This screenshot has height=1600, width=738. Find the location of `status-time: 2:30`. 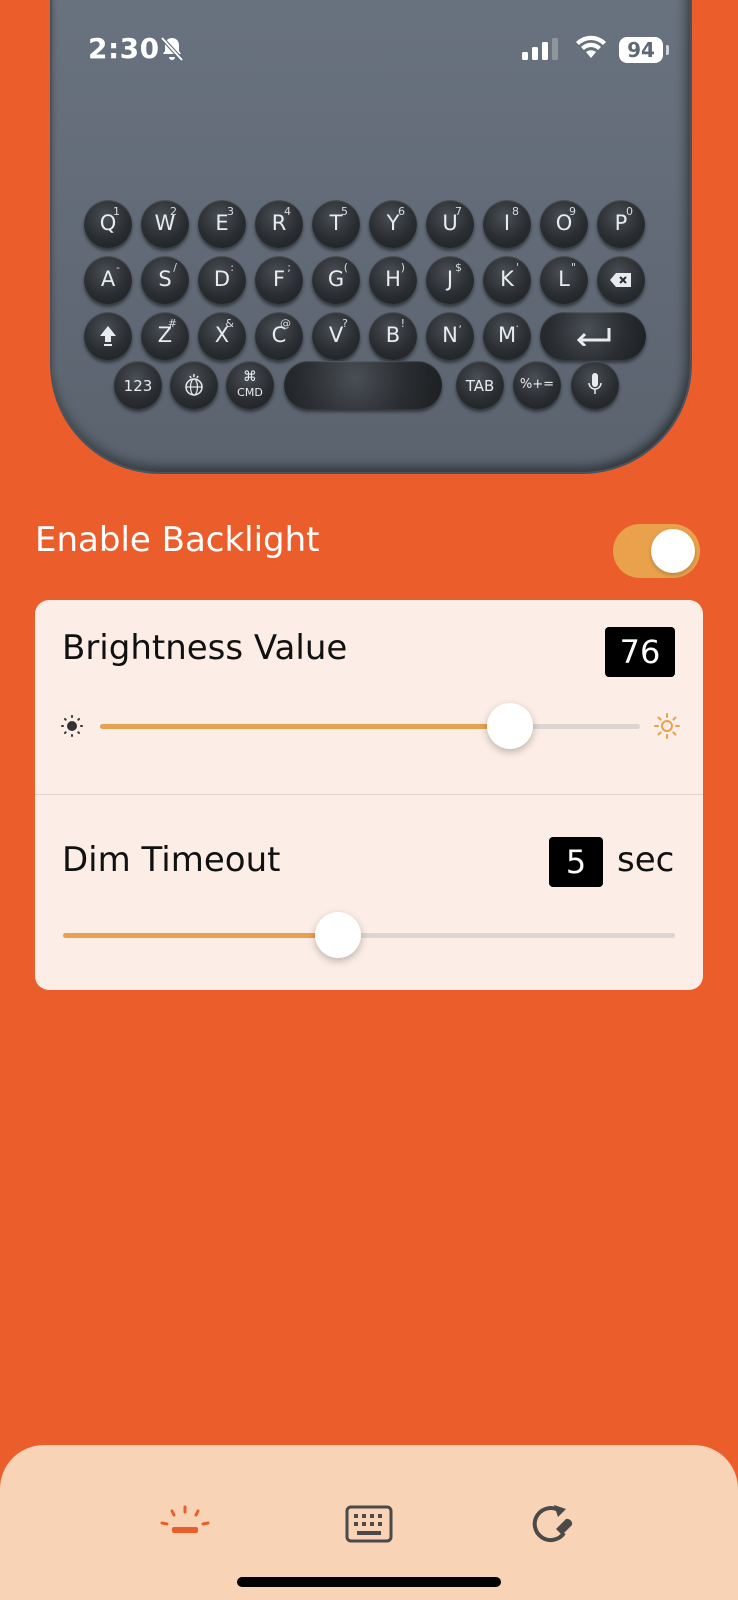

status-time: 2:30 is located at coordinates (124, 48).